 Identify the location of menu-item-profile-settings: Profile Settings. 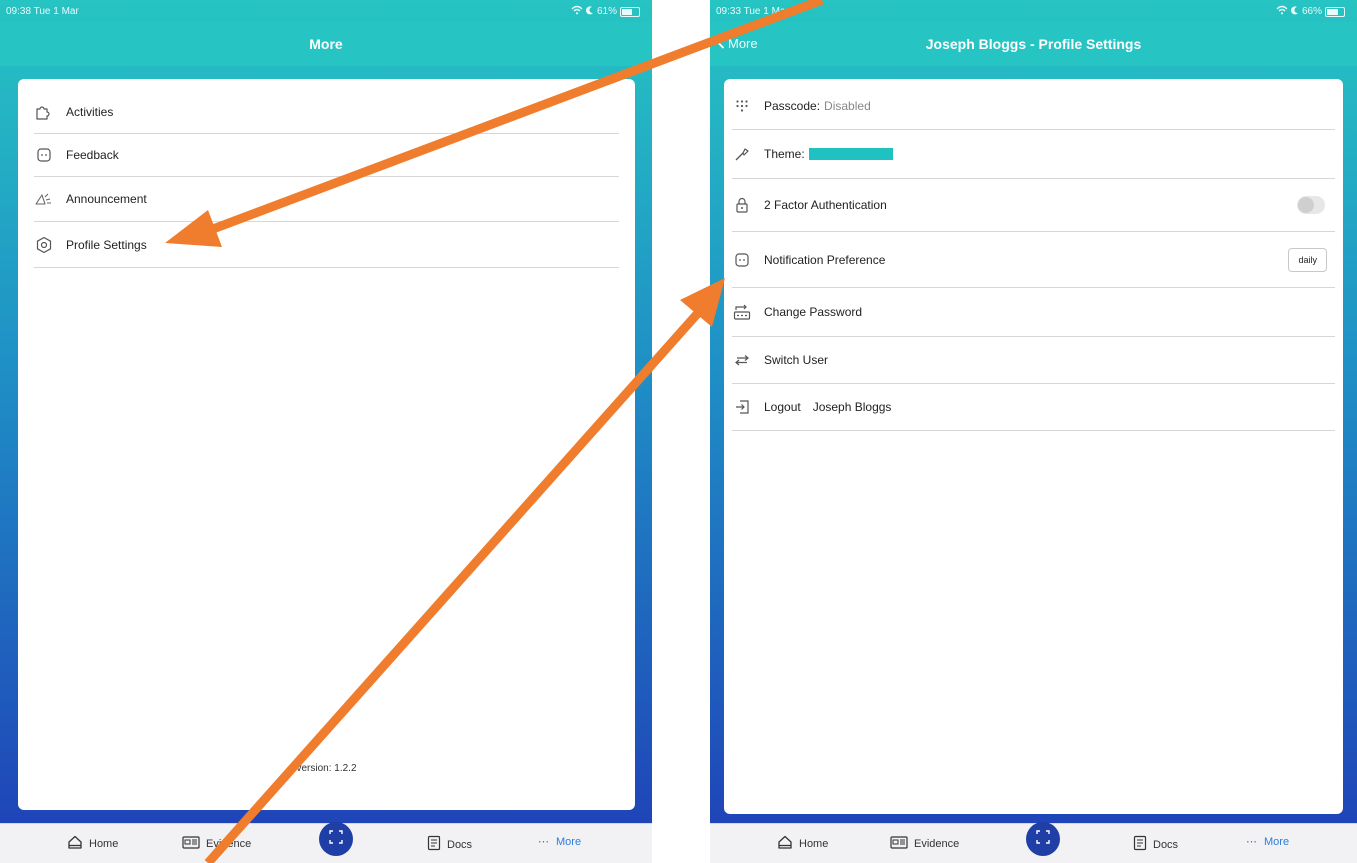
(326, 245).